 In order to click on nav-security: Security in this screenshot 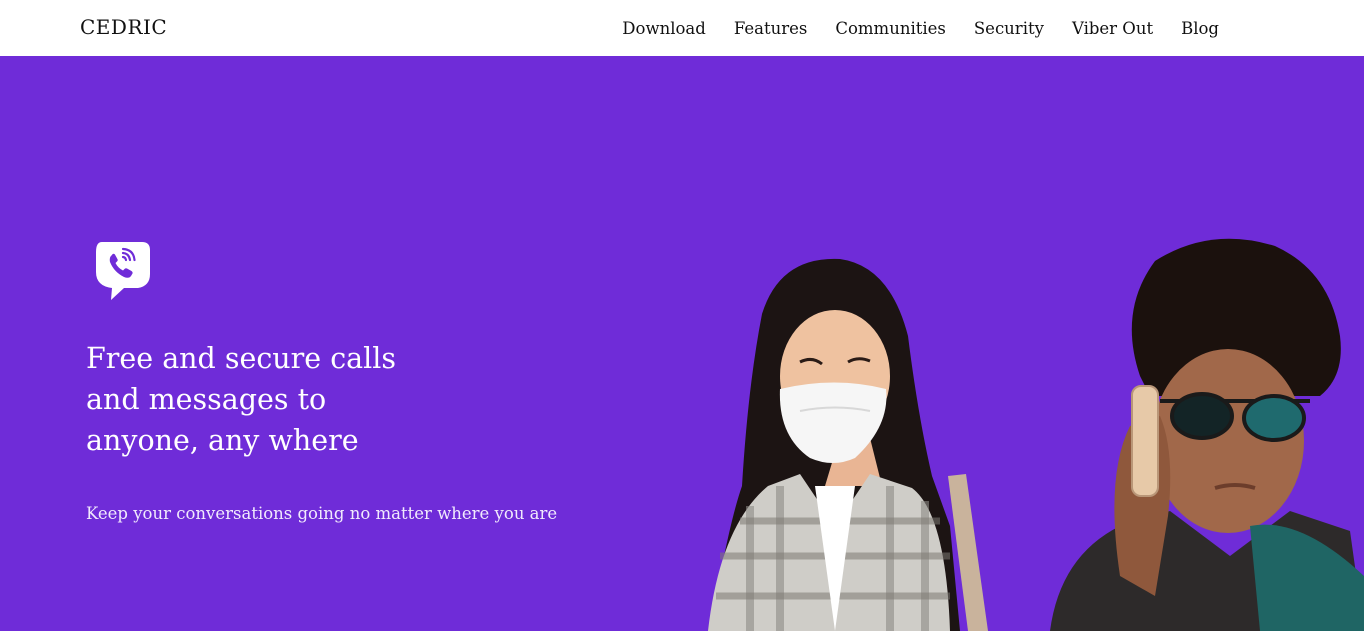, I will do `click(1009, 28)`.